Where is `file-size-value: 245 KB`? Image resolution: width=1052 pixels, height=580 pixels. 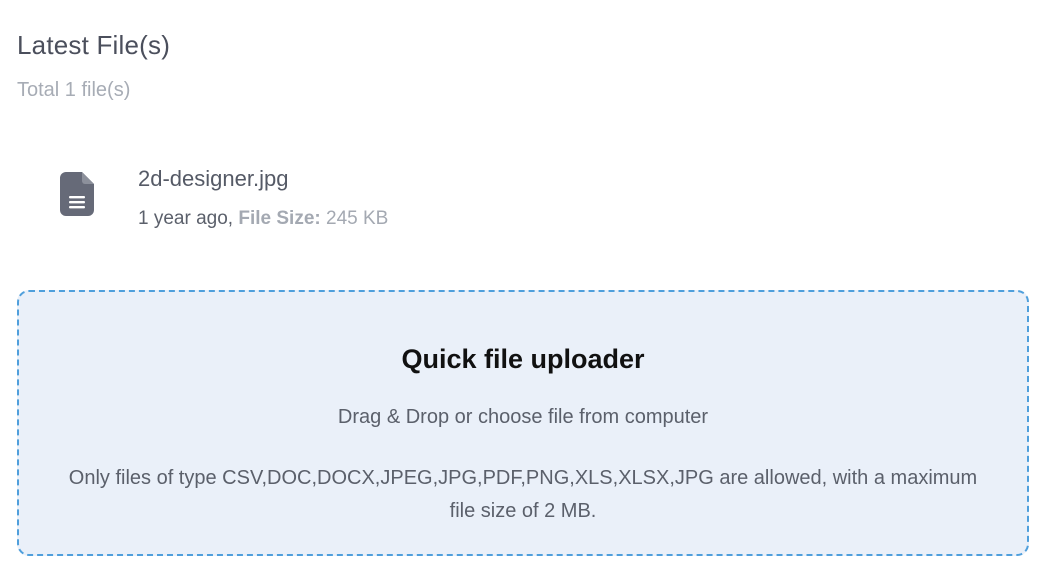 file-size-value: 245 KB is located at coordinates (357, 218).